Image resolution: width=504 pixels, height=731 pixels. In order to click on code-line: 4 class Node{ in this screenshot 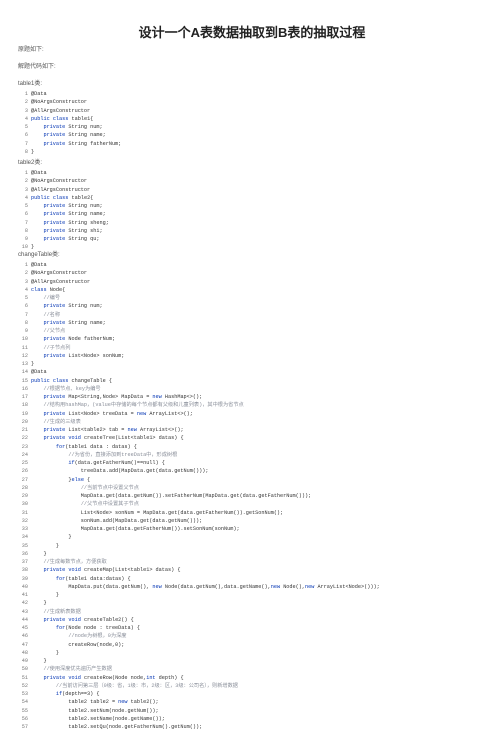, I will do `click(45, 289)`.